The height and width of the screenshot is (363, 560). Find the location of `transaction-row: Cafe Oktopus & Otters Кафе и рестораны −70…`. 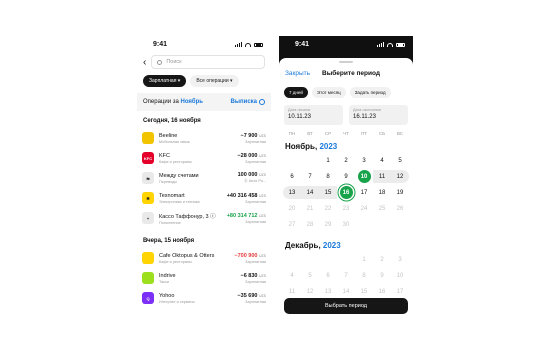

transaction-row: Cafe Oktopus & Otters Кафе и рестораны −70… is located at coordinates (204, 258).